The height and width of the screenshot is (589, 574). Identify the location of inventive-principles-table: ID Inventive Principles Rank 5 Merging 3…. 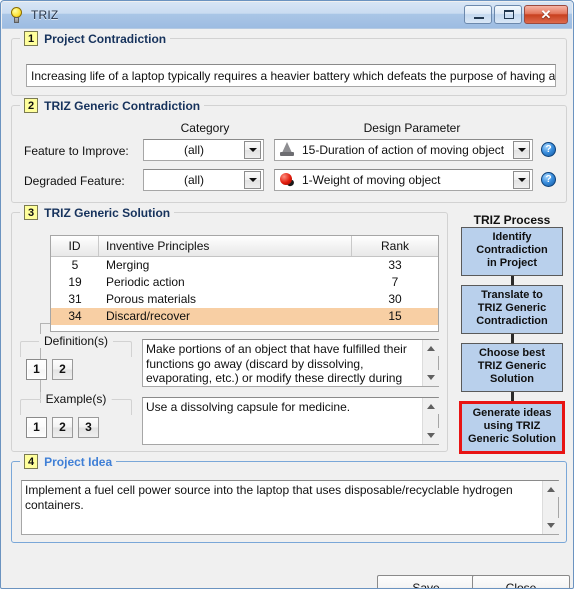
(244, 283).